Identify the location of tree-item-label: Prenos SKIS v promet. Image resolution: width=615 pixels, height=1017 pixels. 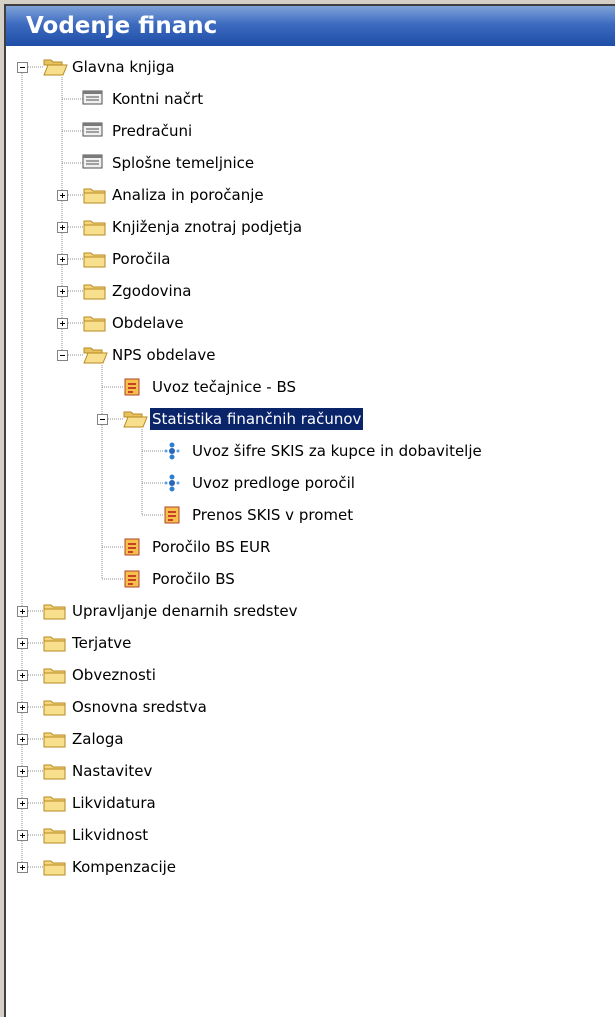
(272, 515).